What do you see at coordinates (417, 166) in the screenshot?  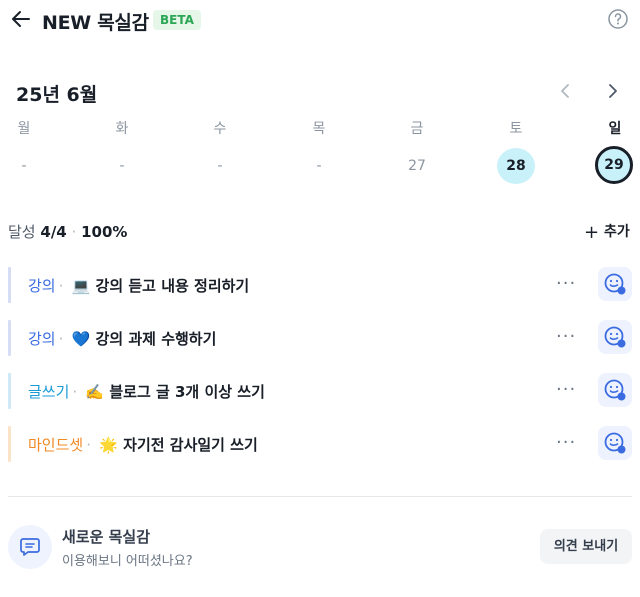 I see `calendar-day: 27` at bounding box center [417, 166].